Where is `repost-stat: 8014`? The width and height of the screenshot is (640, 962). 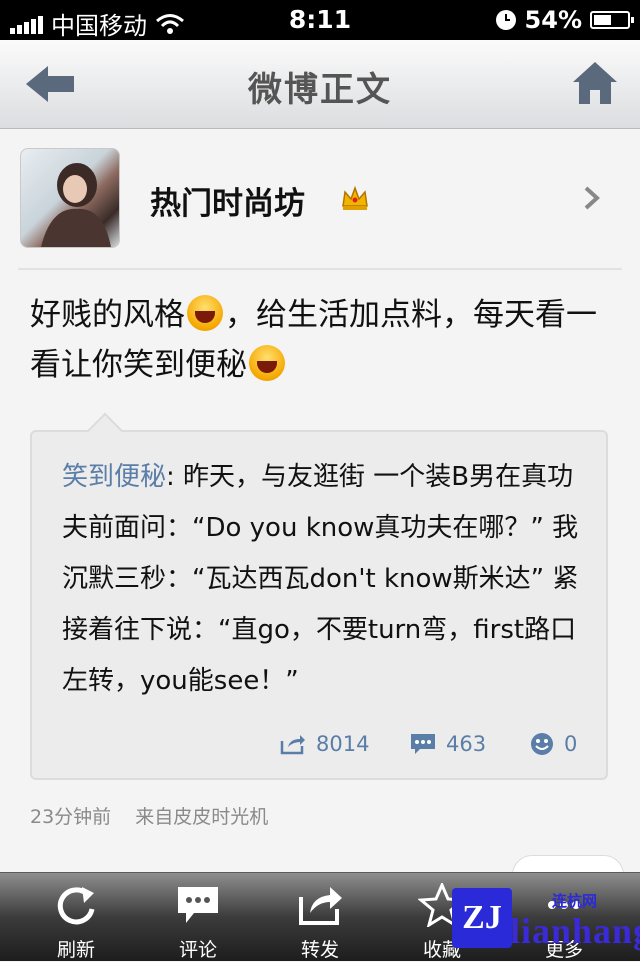
repost-stat: 8014 is located at coordinates (324, 744).